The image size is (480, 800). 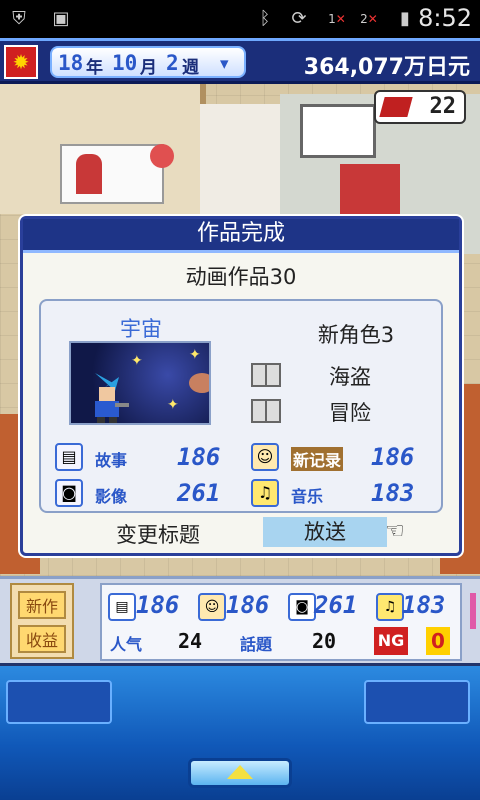 What do you see at coordinates (445, 18) in the screenshot?
I see `status-time: 8:52` at bounding box center [445, 18].